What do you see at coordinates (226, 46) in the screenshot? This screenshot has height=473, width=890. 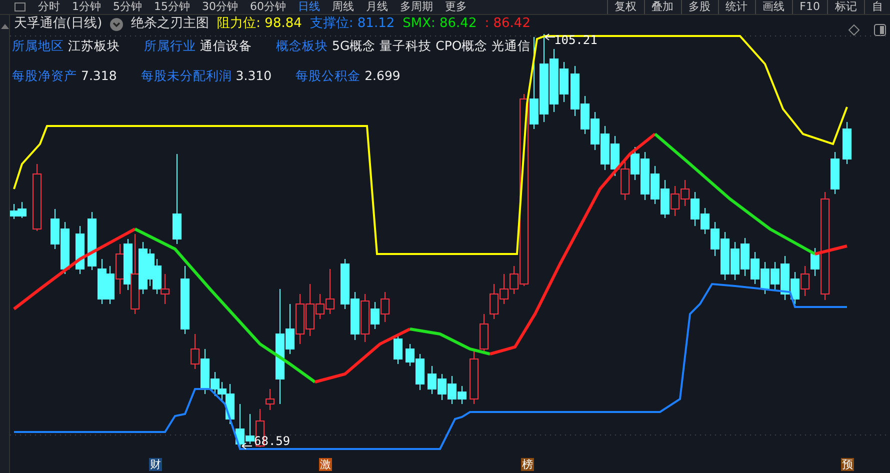 I see `info-value: 通信设备` at bounding box center [226, 46].